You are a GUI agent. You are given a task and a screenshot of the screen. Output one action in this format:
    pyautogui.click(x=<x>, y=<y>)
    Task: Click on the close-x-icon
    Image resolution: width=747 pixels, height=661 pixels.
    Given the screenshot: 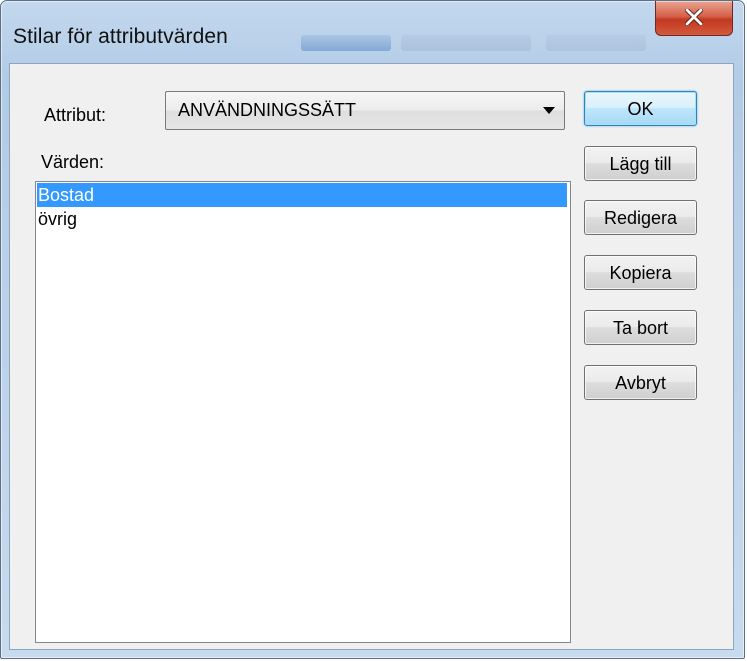 What is the action you would take?
    pyautogui.click(x=694, y=17)
    